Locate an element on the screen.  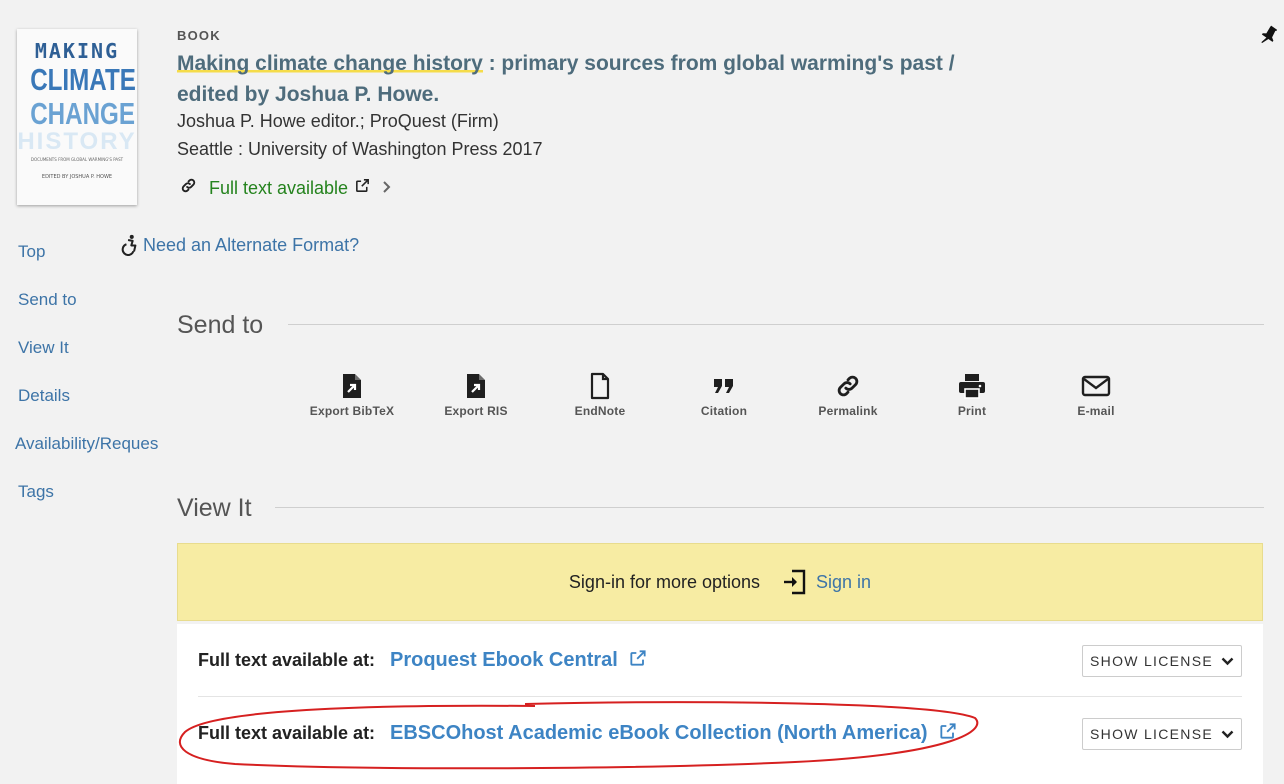
alternate-format-text: Need an Alternate Format? is located at coordinates (251, 245).